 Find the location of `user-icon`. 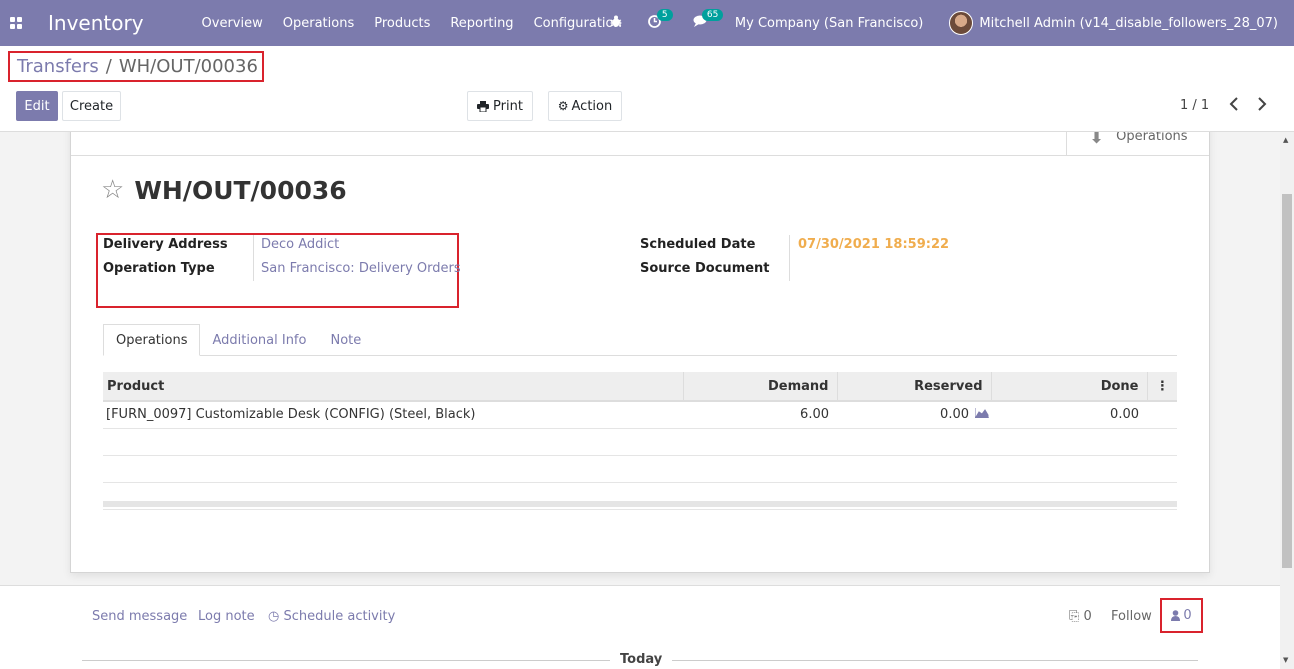

user-icon is located at coordinates (1176, 615).